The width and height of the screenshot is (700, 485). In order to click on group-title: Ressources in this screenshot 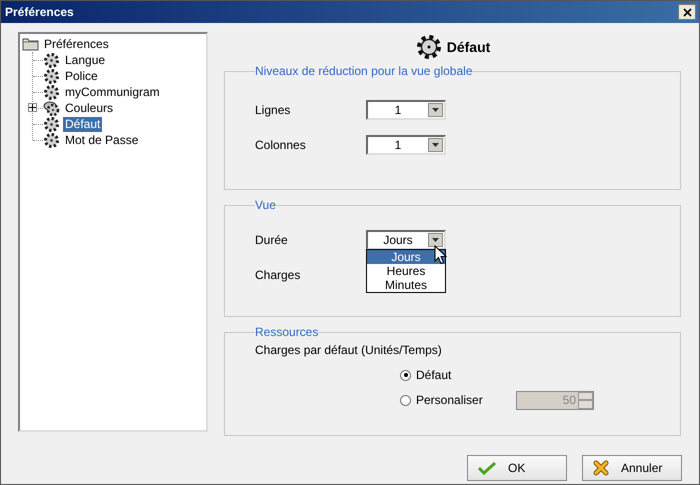, I will do `click(286, 332)`.